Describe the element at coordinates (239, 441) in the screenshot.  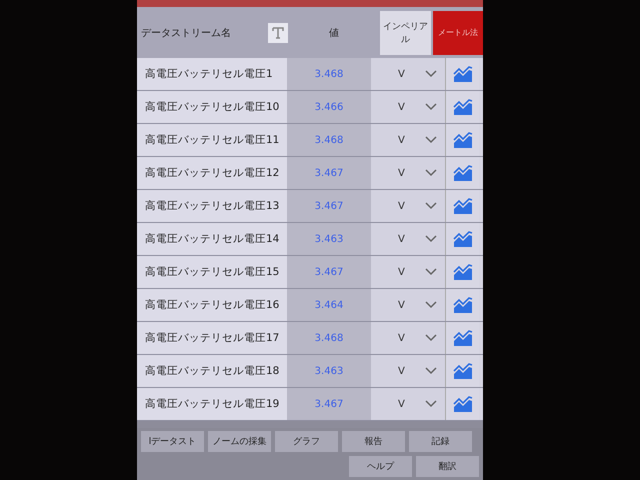
I see `footer-button: ノームの採集` at that location.